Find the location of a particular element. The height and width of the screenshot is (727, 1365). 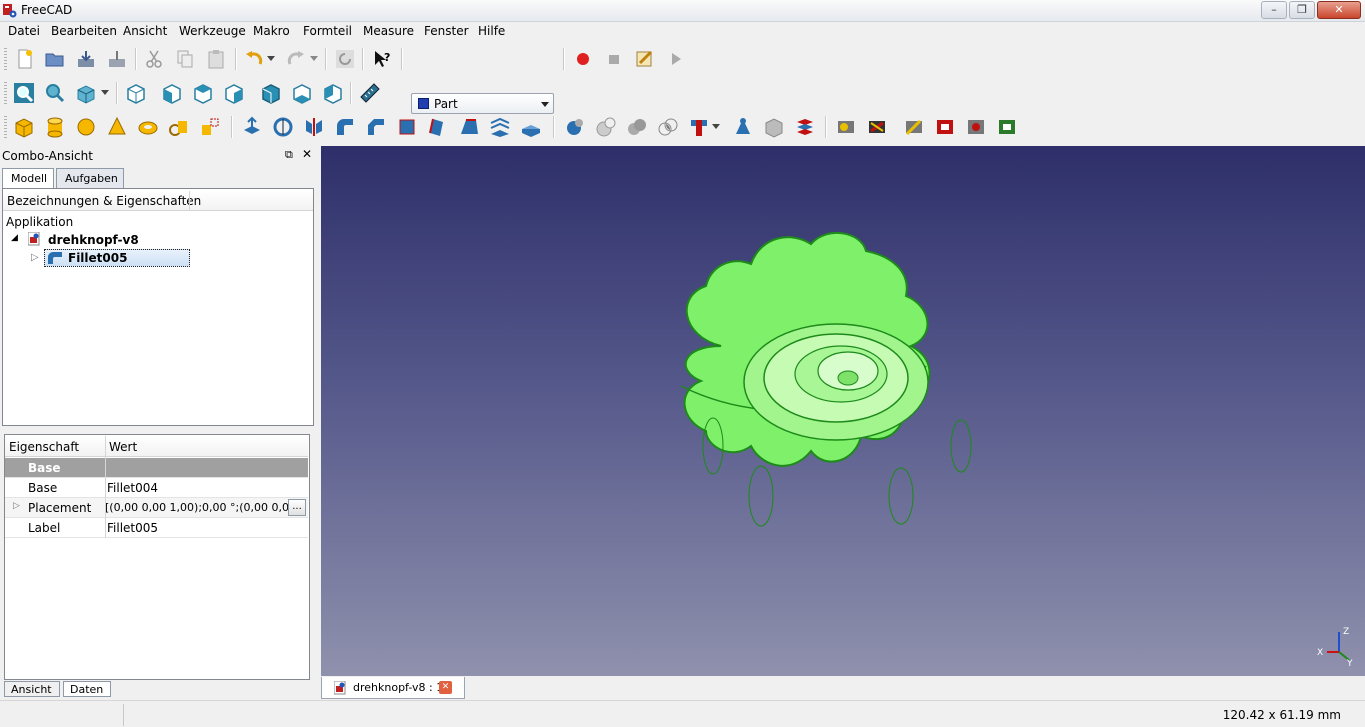

copy-icon is located at coordinates (185, 59).